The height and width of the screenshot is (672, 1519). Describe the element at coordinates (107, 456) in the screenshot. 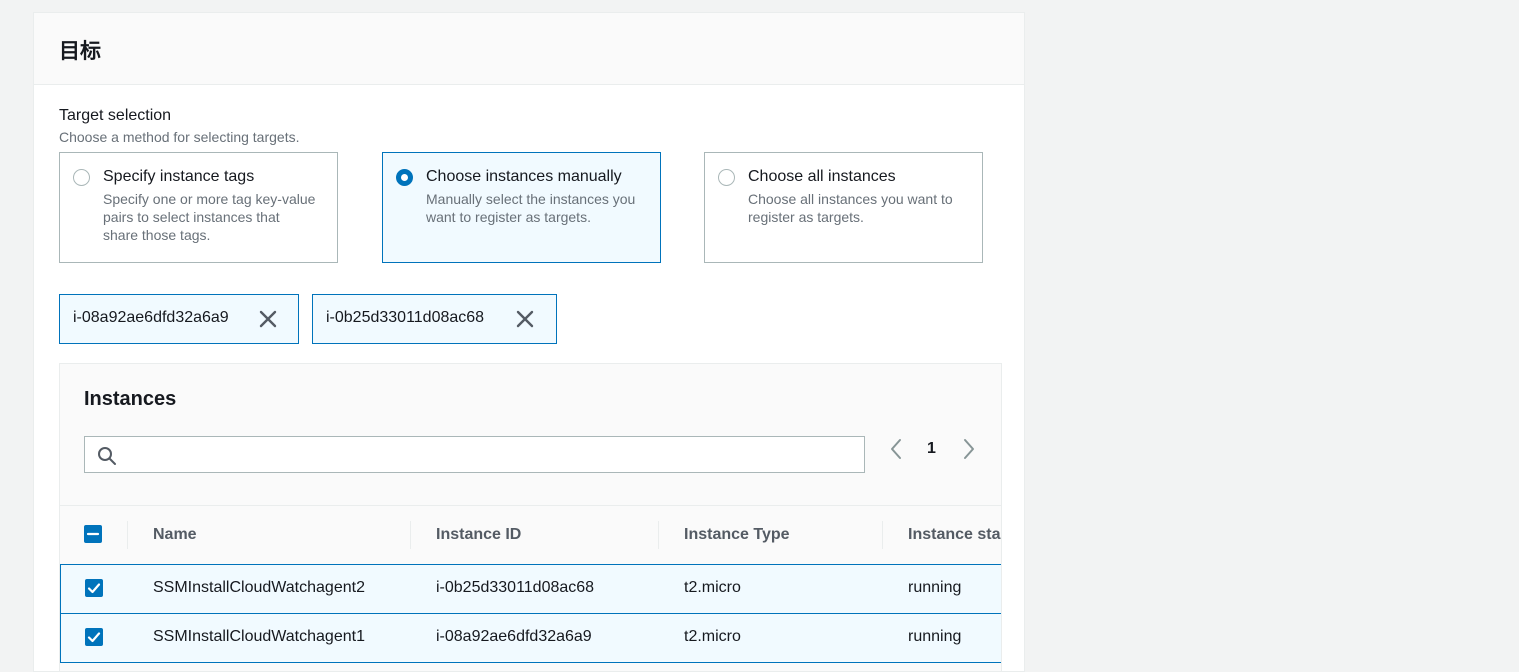

I see `search-icon` at that location.